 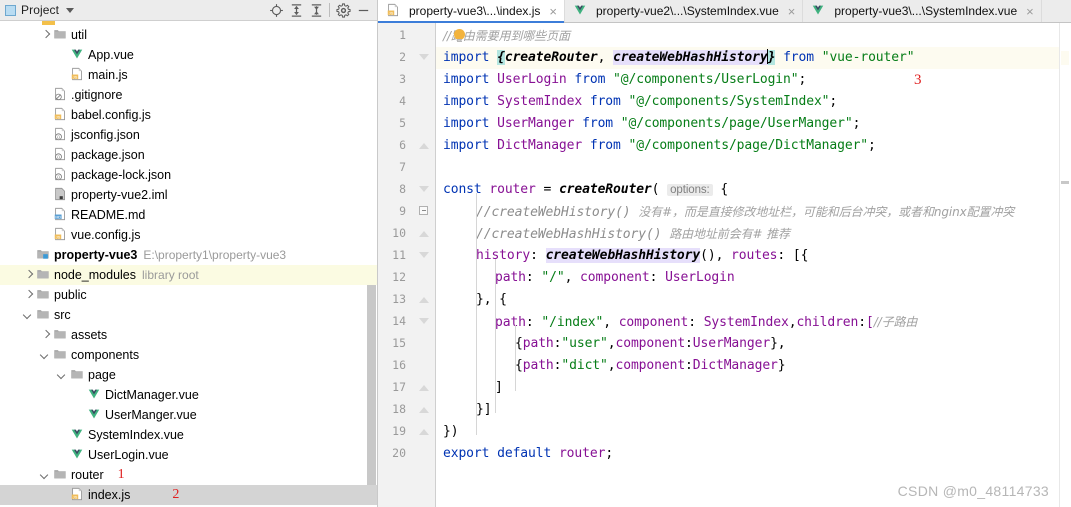 What do you see at coordinates (188, 175) in the screenshot?
I see `tree-row-package-lock-json: {} package-lock.json` at bounding box center [188, 175].